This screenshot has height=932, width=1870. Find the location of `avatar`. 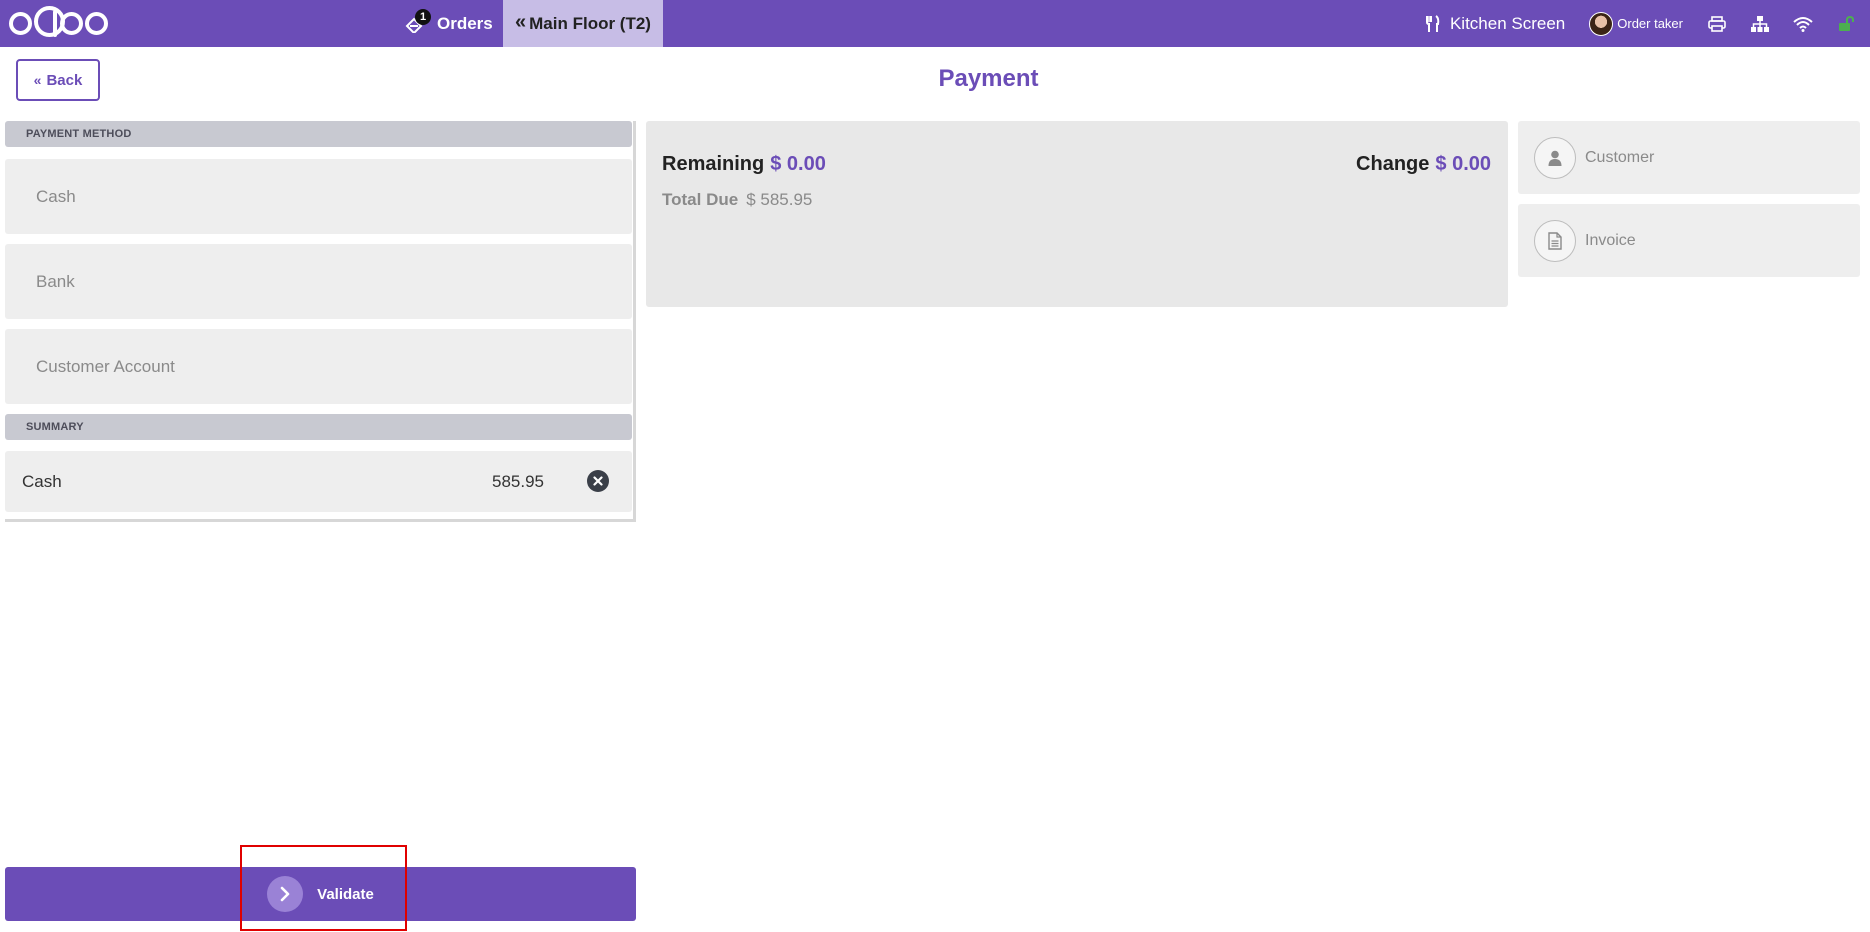

avatar is located at coordinates (1601, 23).